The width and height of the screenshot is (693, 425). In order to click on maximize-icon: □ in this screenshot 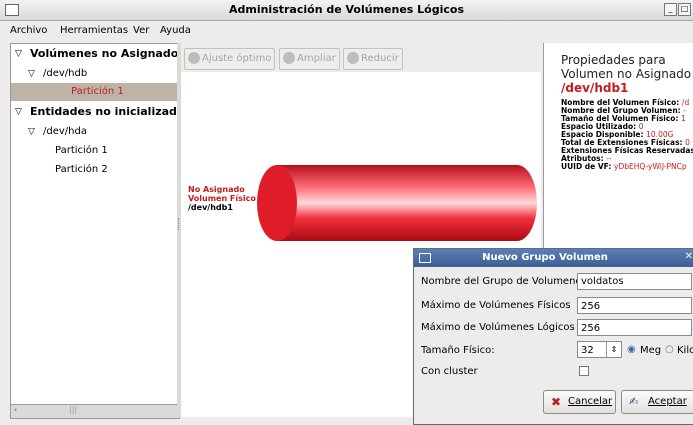, I will do `click(684, 9)`.